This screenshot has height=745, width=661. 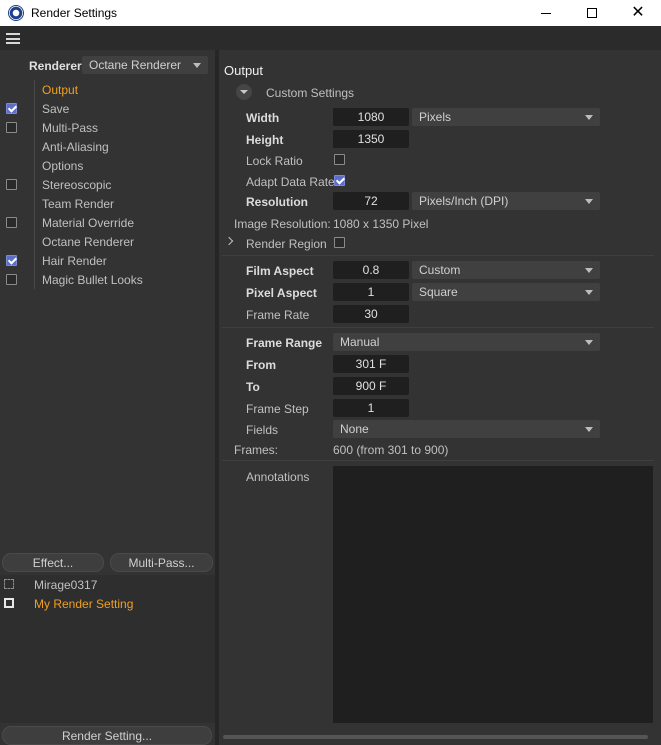 What do you see at coordinates (435, 737) in the screenshot?
I see `horizontal-scrollbar` at bounding box center [435, 737].